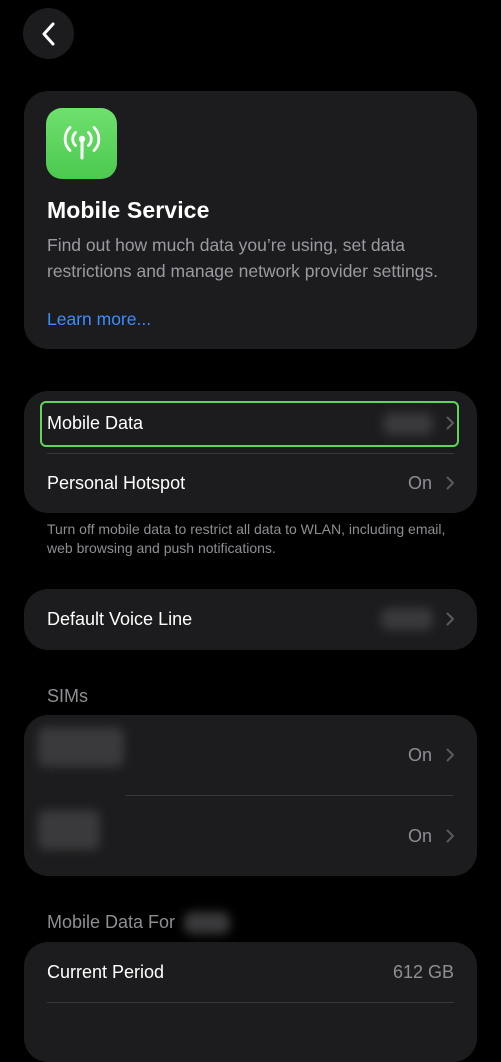 This screenshot has width=501, height=1062. I want to click on current-period-label: Current Period, so click(106, 971).